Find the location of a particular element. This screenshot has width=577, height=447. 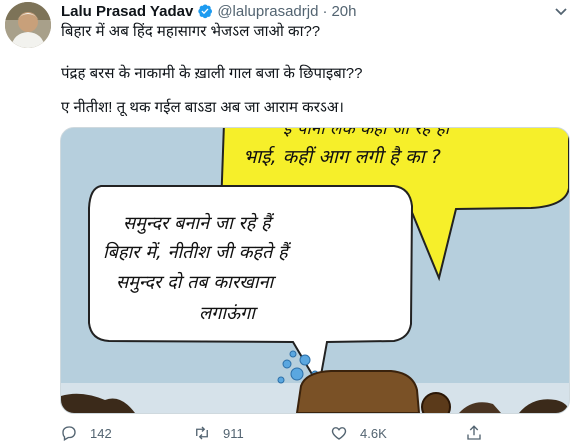

heart-icon is located at coordinates (339, 433).